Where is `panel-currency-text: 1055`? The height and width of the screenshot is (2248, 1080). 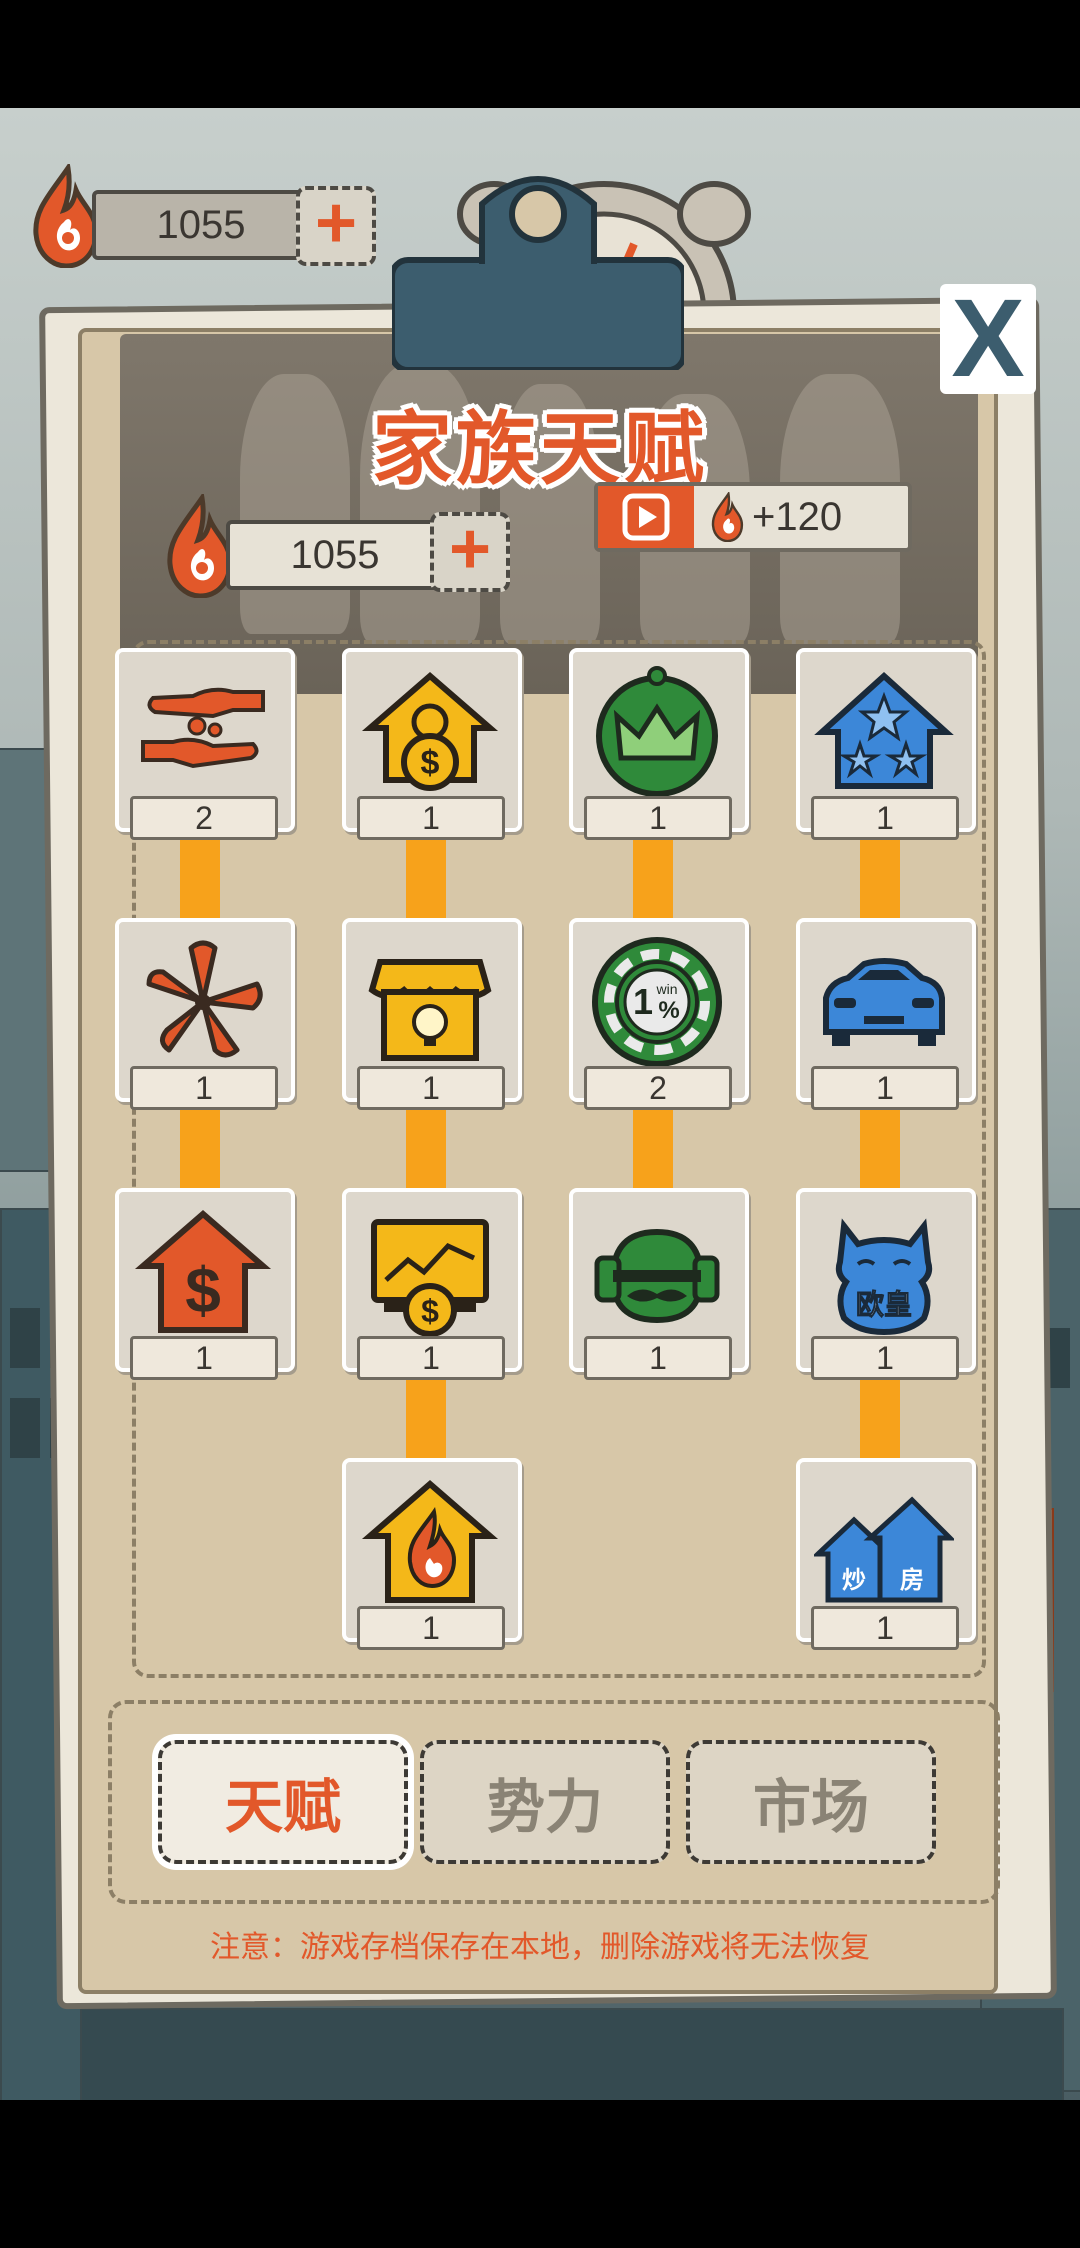 panel-currency-text: 1055 is located at coordinates (335, 554).